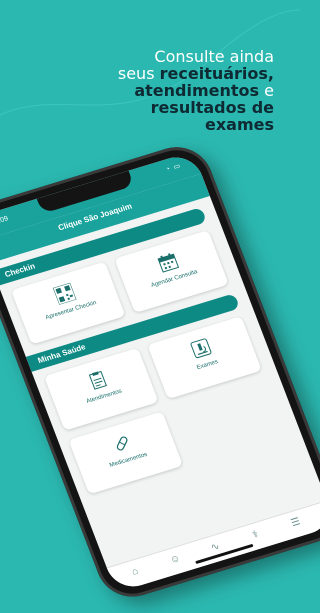 This screenshot has width=320, height=613. Describe the element at coordinates (201, 348) in the screenshot. I see `microscope-icon` at that location.